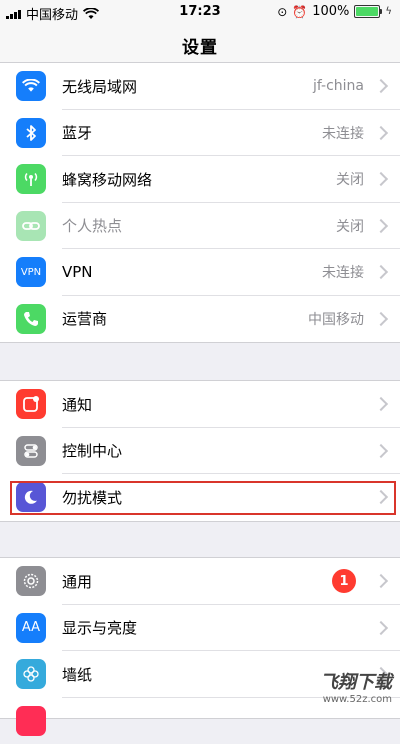 This screenshot has height=744, width=400. What do you see at coordinates (330, 11) in the screenshot?
I see `battery-percent: 100%` at bounding box center [330, 11].